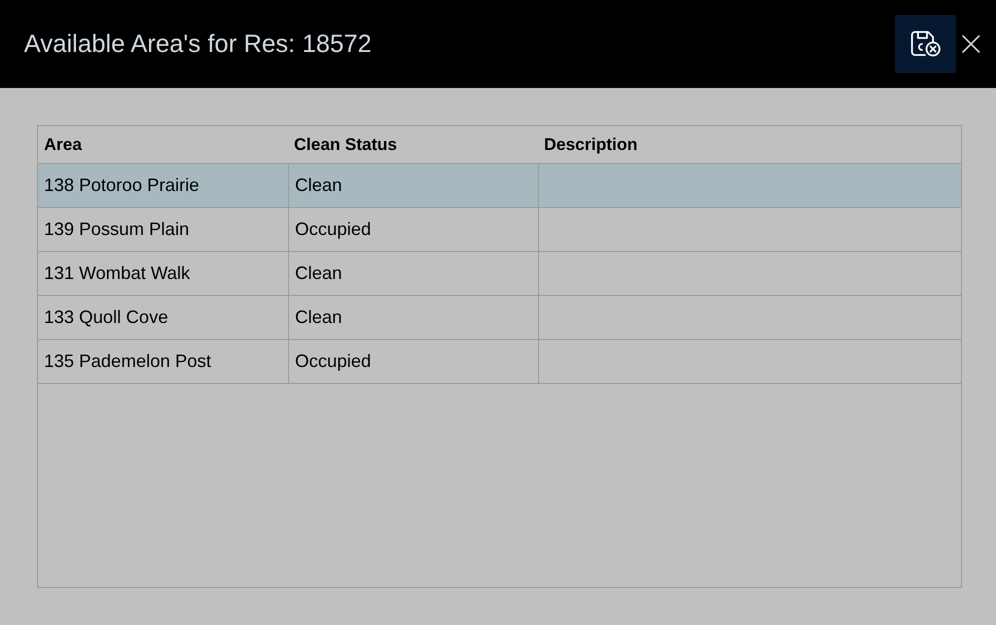 The image size is (996, 625). I want to click on column-header: Area, so click(63, 145).